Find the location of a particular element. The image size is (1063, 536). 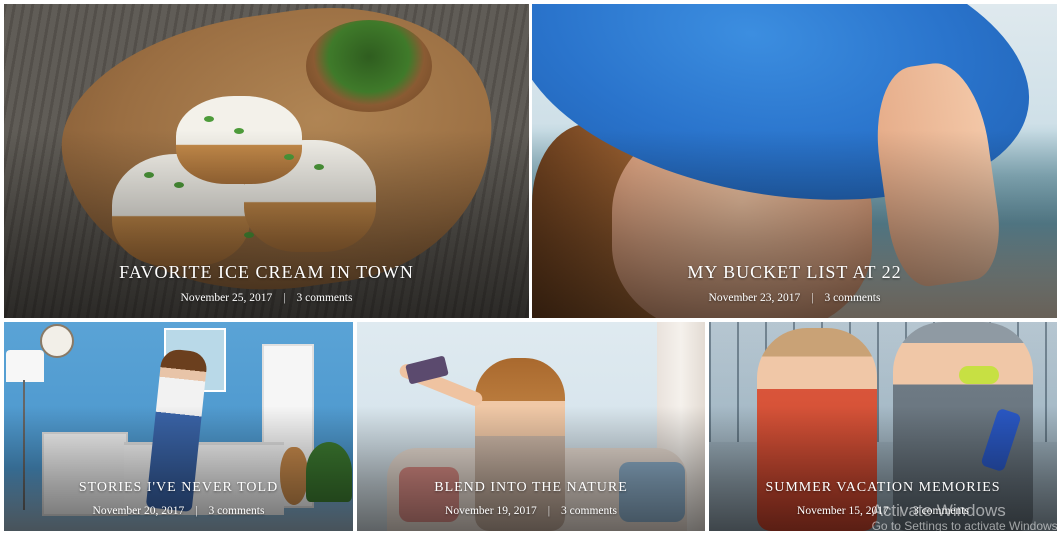

wall-clock is located at coordinates (57, 341).